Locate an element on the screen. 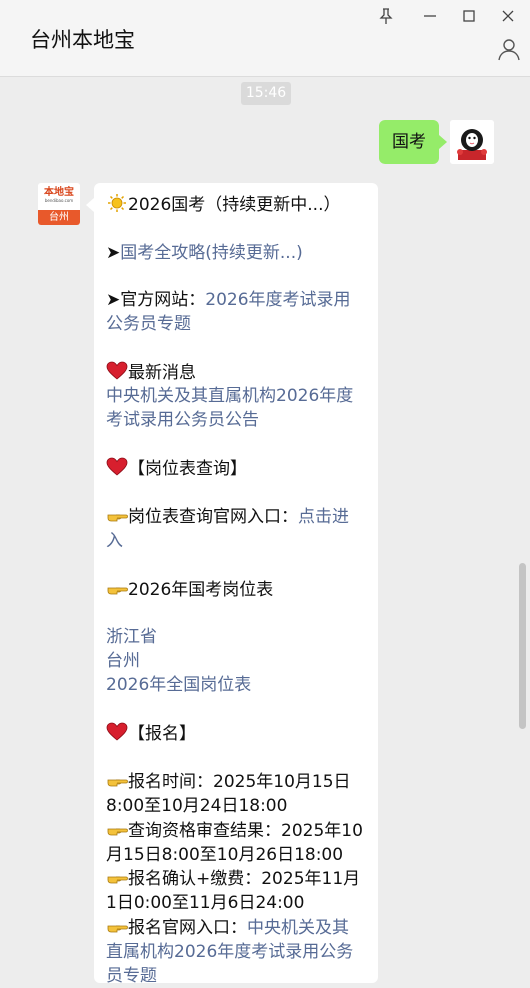 Image resolution: width=530 pixels, height=988 pixels. message-title: 2026国考（持续更新中...） is located at coordinates (234, 205).